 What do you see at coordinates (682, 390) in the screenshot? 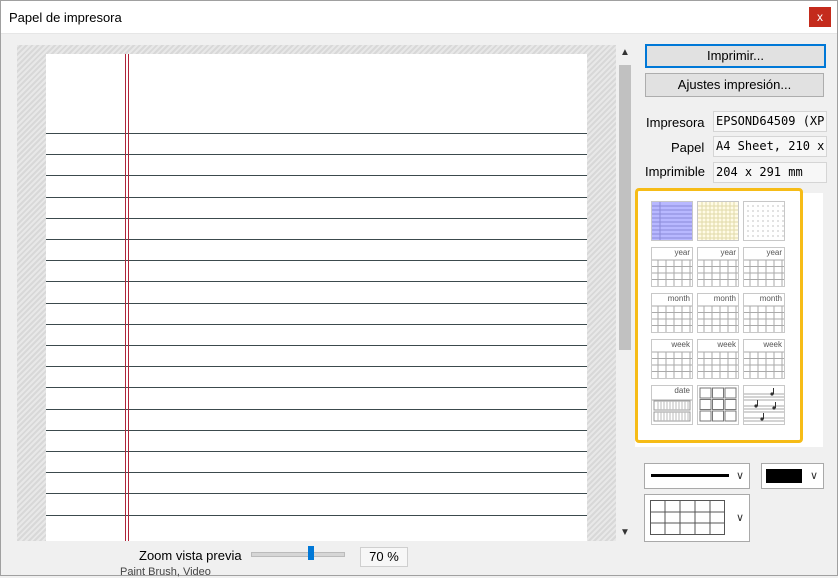
I see `template-label: date` at bounding box center [682, 390].